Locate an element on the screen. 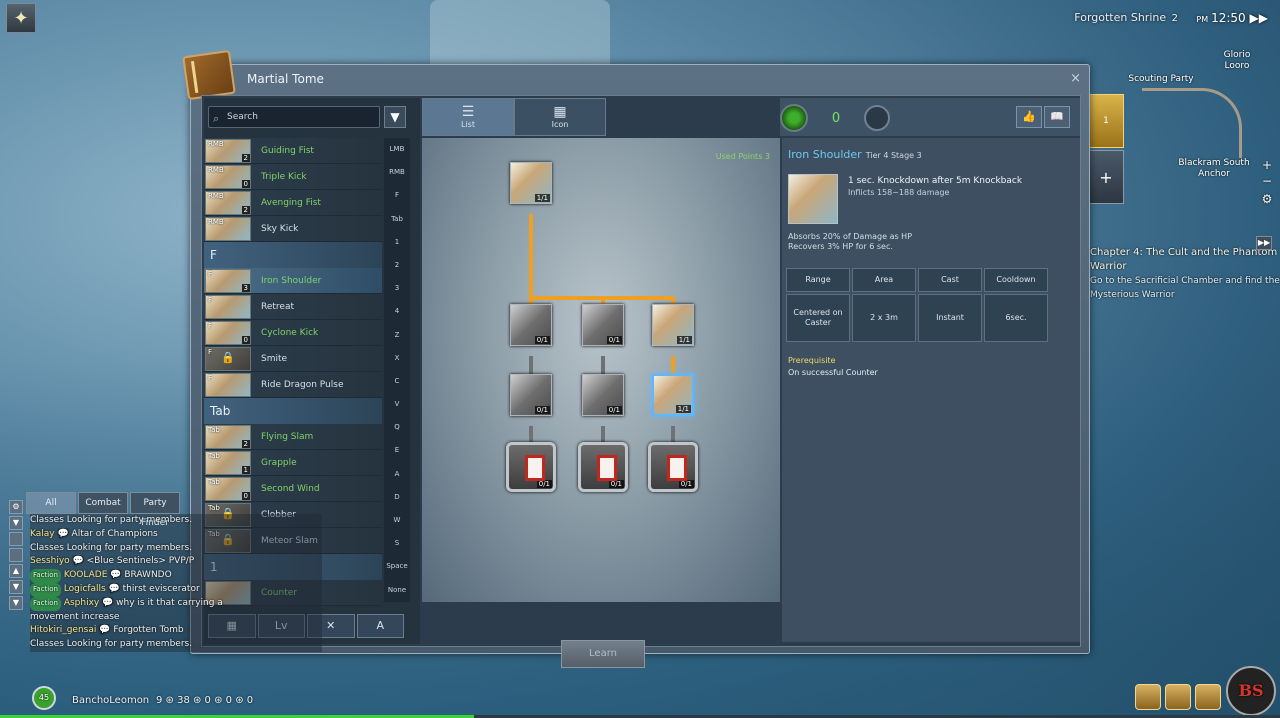  guide-book-button: 📖 is located at coordinates (1057, 117).